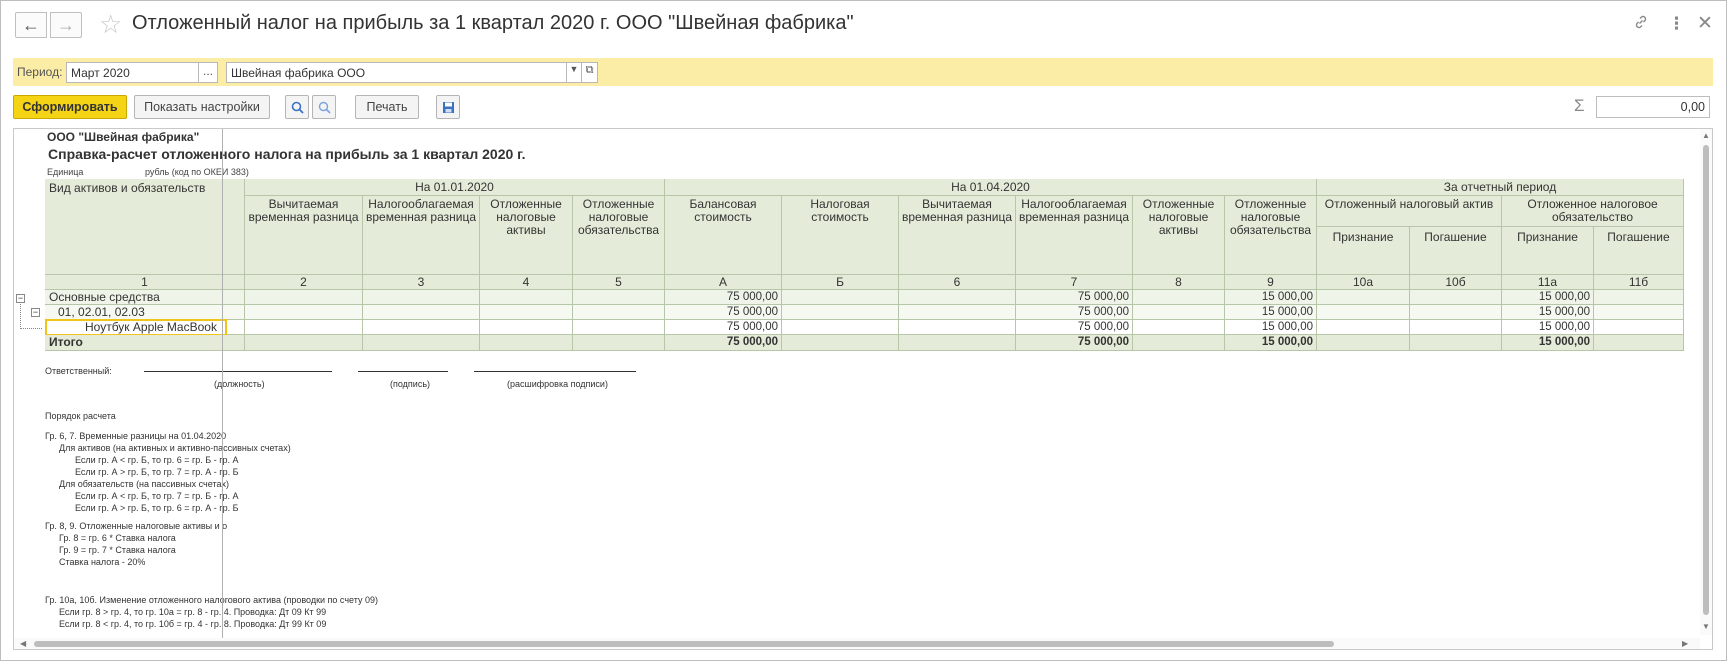  What do you see at coordinates (403, 371) in the screenshot?
I see `signature-line` at bounding box center [403, 371].